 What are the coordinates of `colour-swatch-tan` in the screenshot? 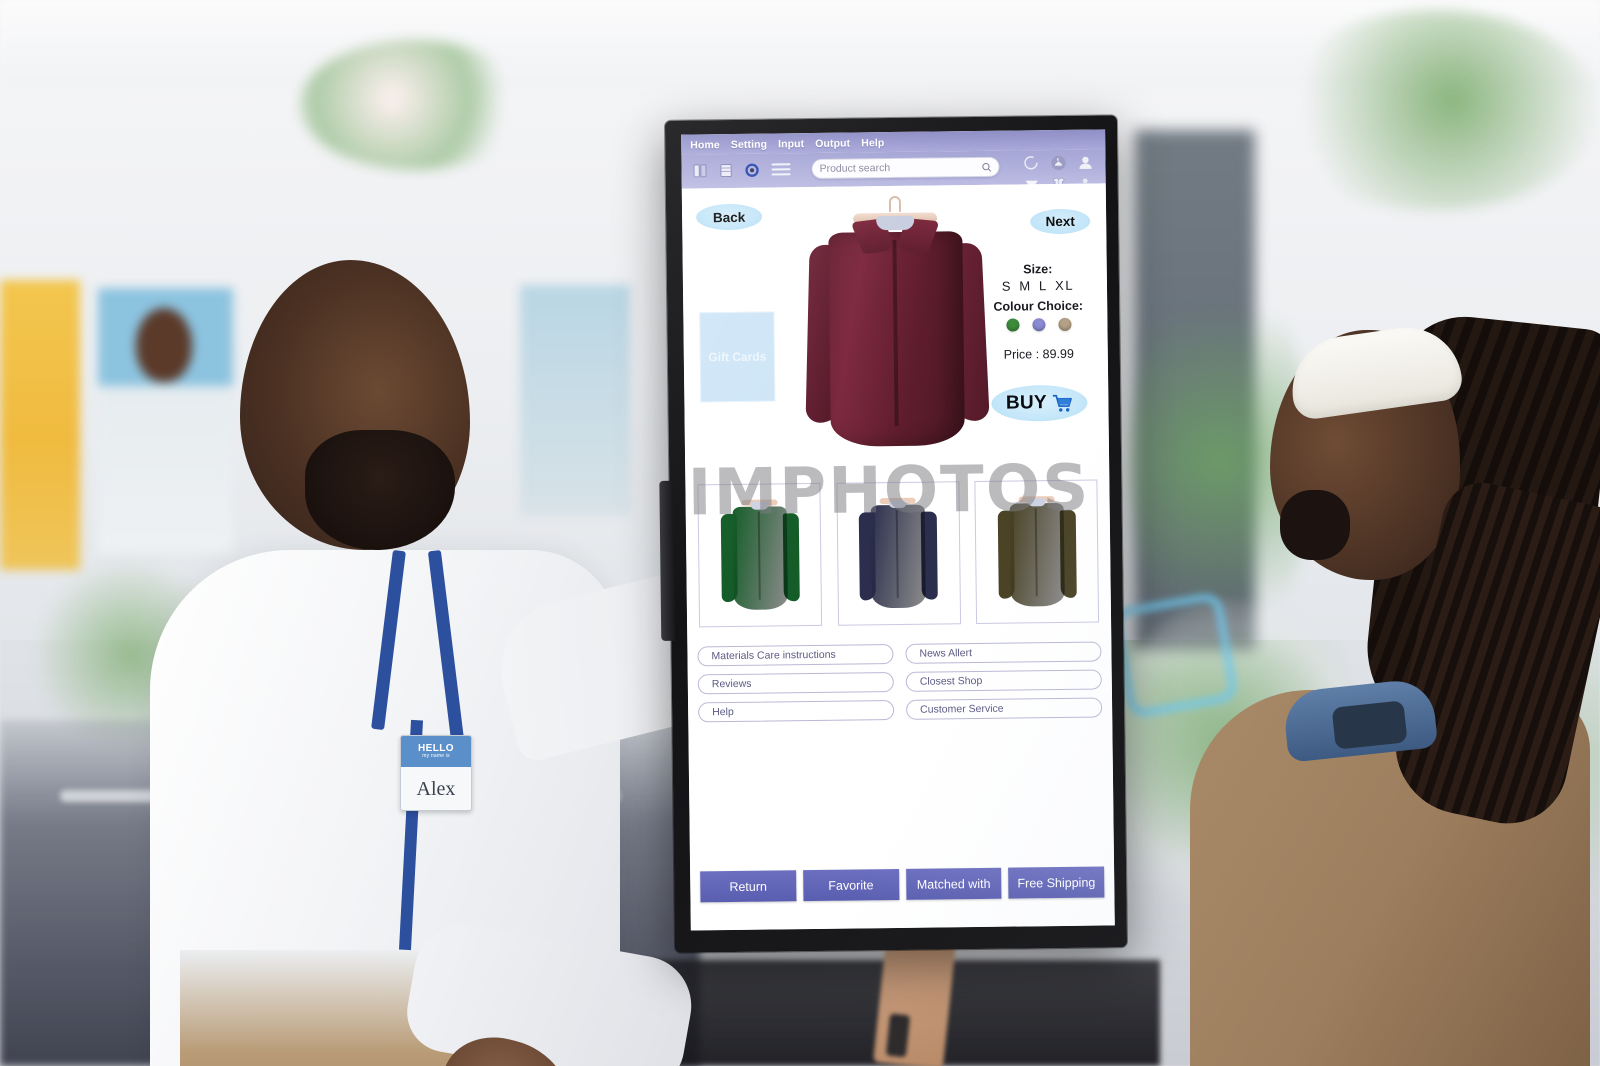 It's located at (1064, 324).